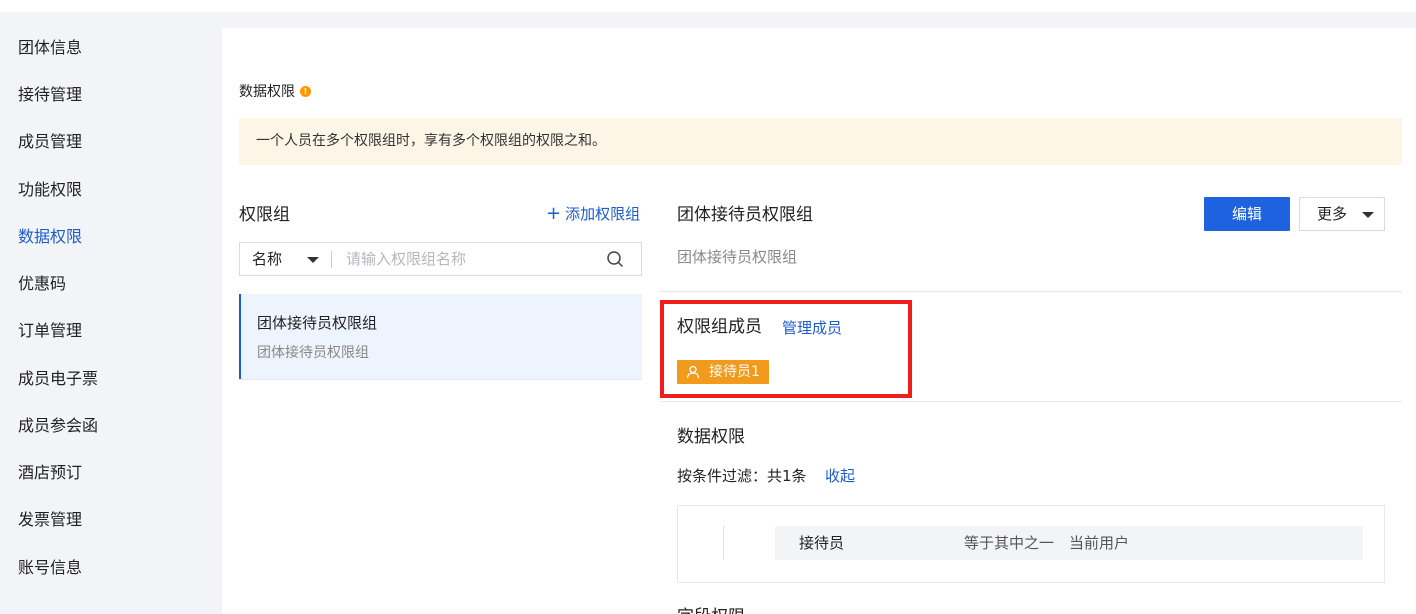 This screenshot has height=614, width=1416. Describe the element at coordinates (693, 372) in the screenshot. I see `user-icon` at that location.